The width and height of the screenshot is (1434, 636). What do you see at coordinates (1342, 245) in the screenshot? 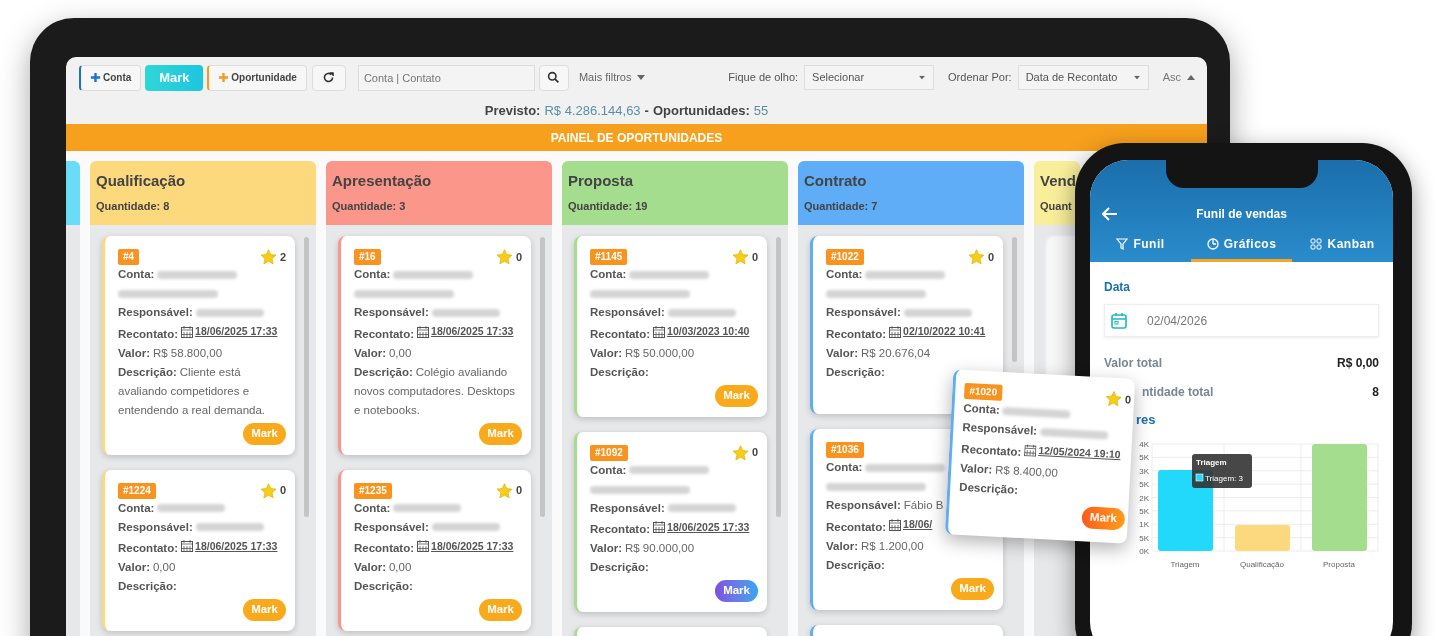
I see `tab: Kanban` at bounding box center [1342, 245].